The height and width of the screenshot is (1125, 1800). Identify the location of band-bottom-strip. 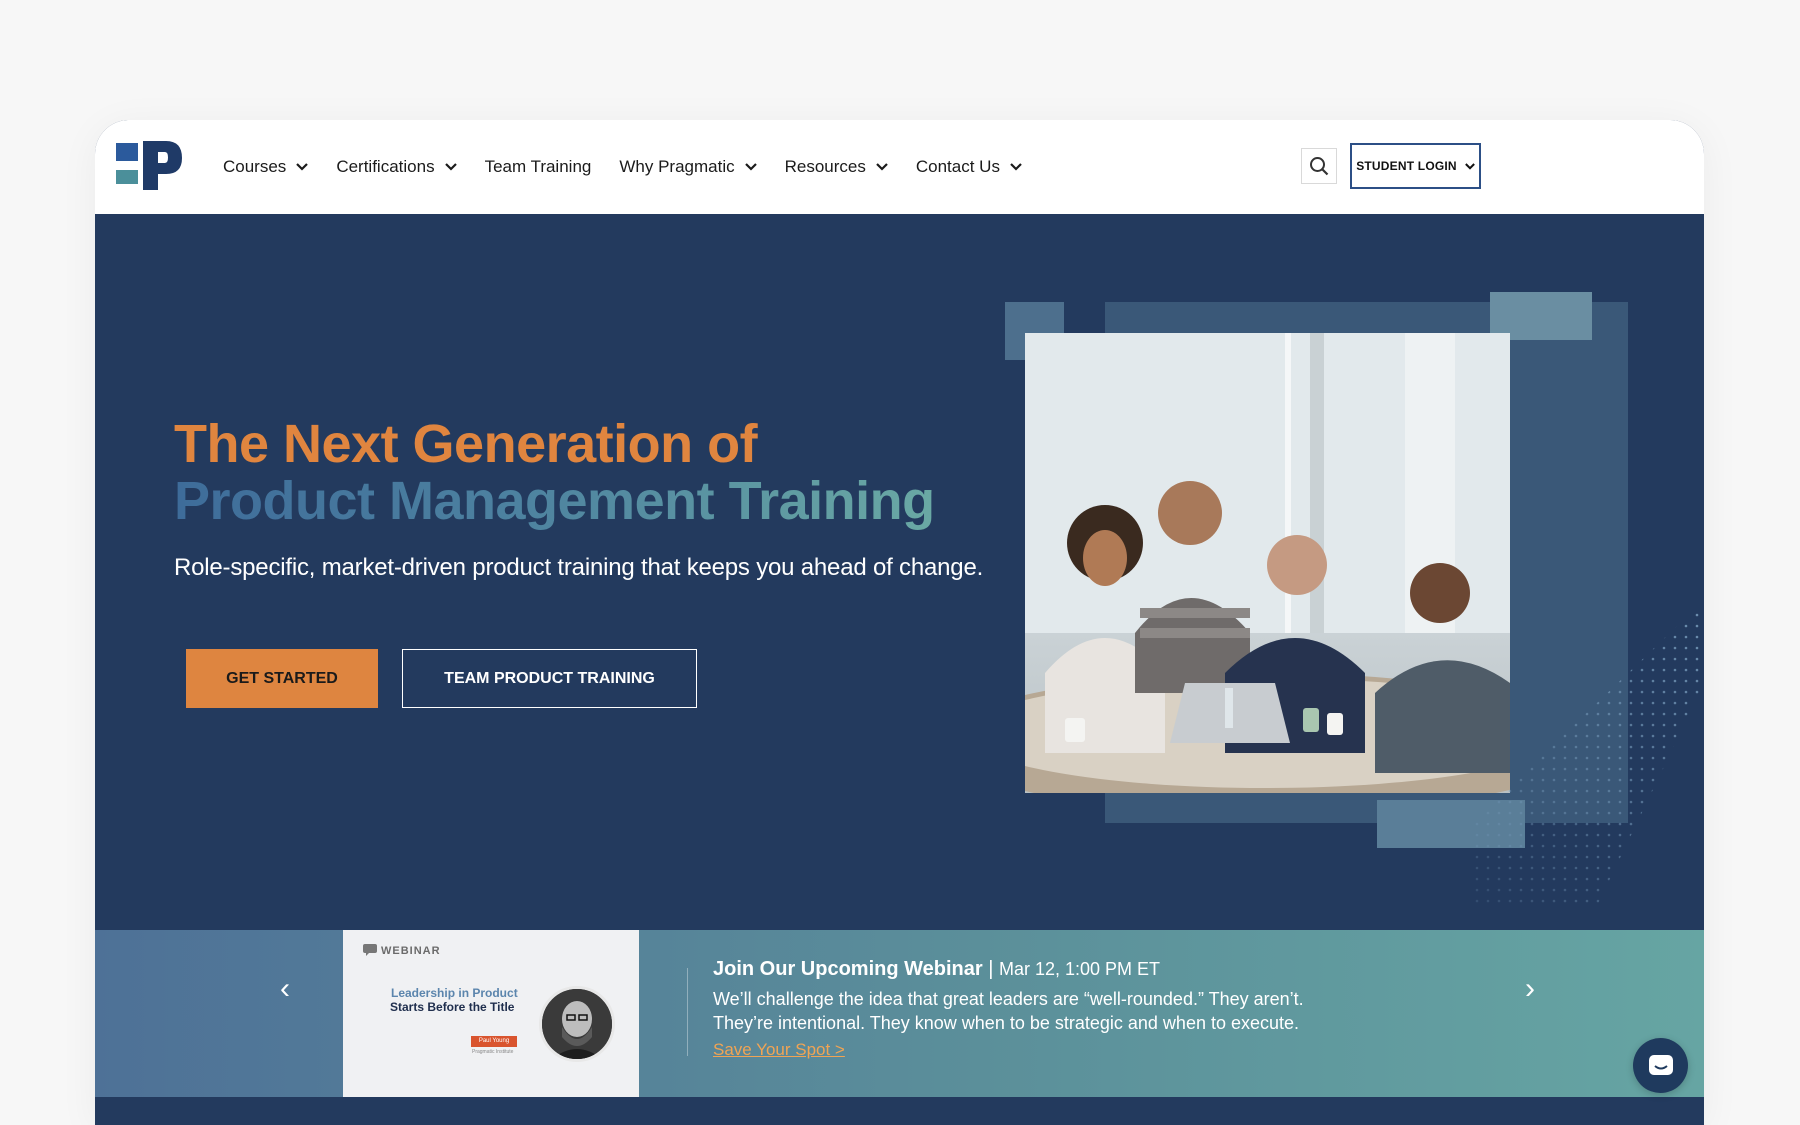
(899, 1111).